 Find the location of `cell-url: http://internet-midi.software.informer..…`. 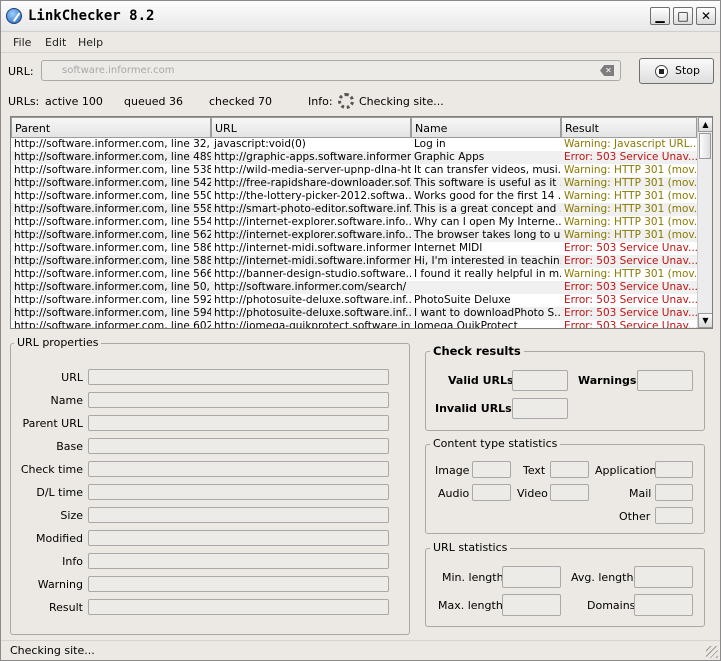

cell-url: http://internet-midi.software.informer..… is located at coordinates (312, 248).